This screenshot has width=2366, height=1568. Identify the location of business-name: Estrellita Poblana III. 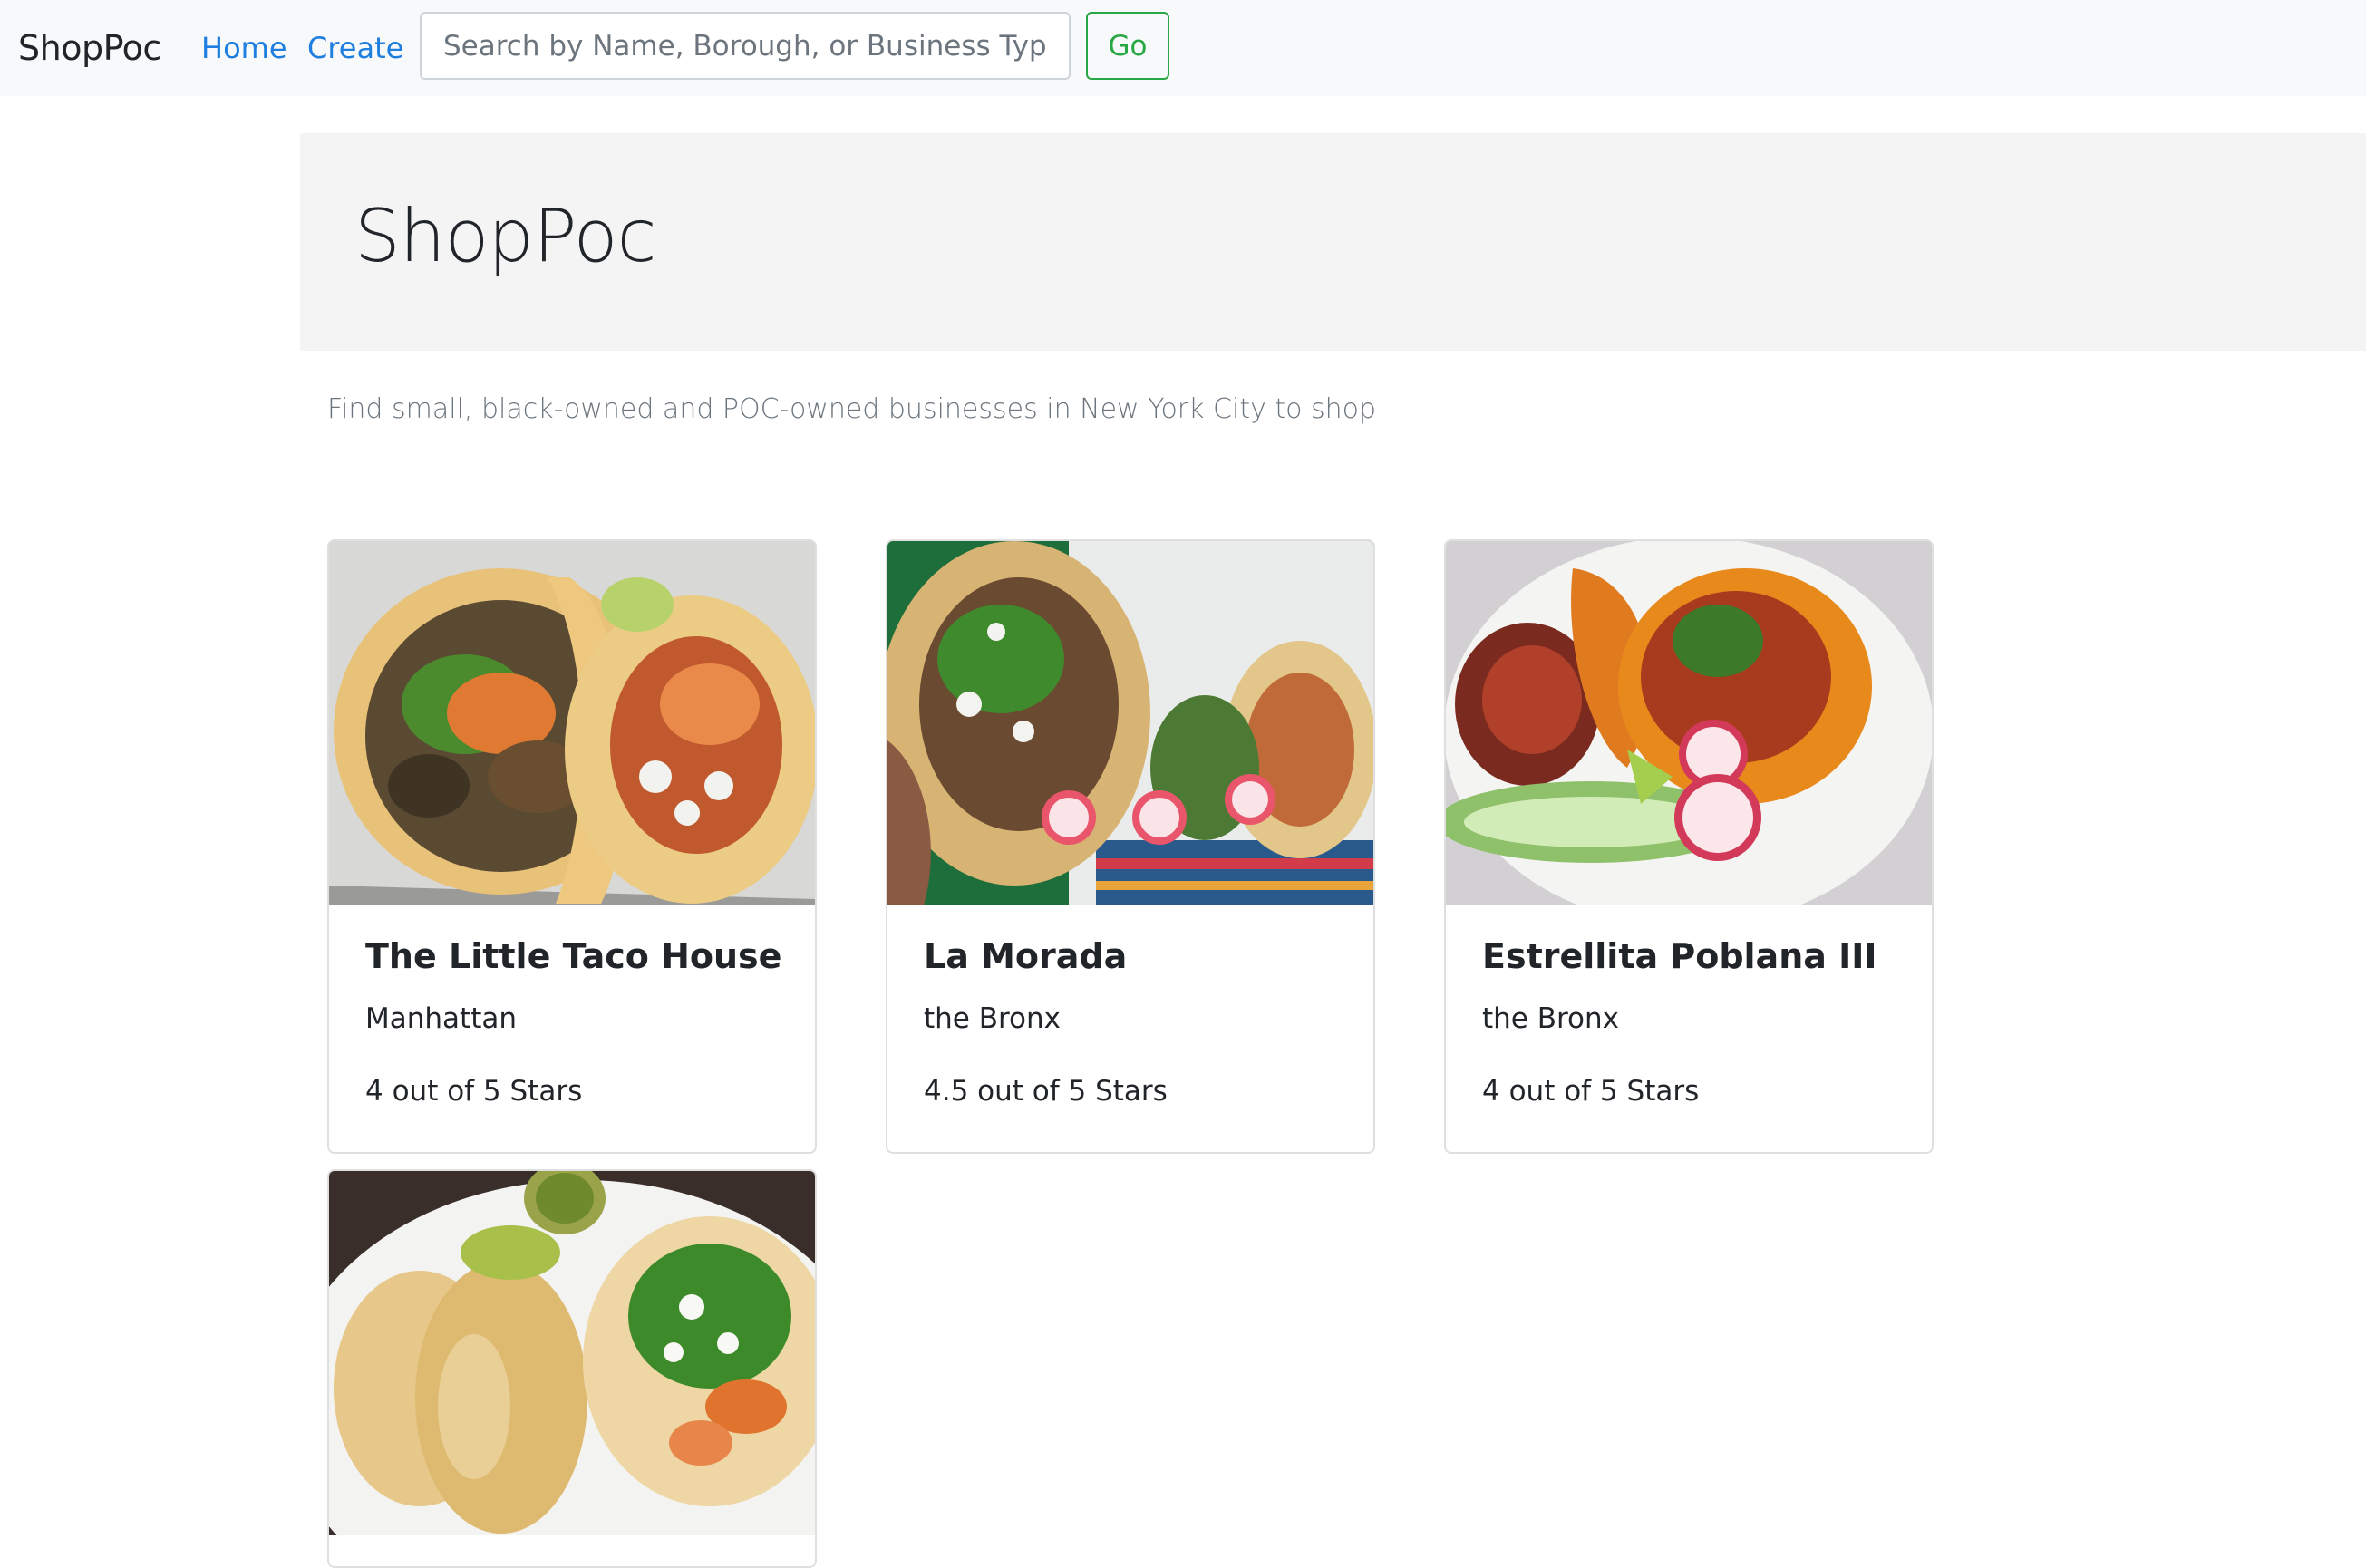
(1679, 956).